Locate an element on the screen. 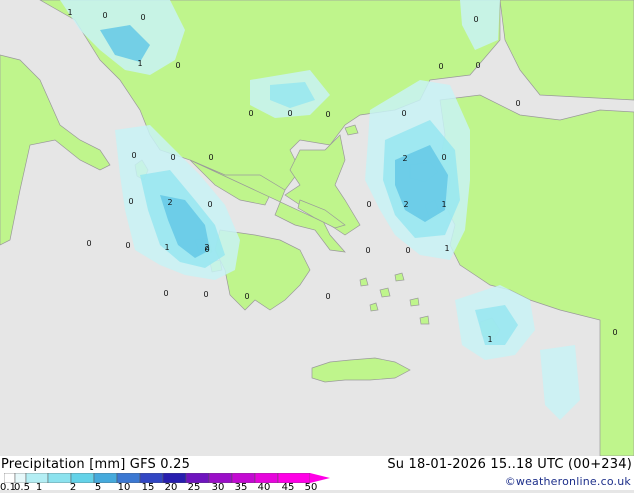  scale-tick-label: 35 is located at coordinates (241, 487).